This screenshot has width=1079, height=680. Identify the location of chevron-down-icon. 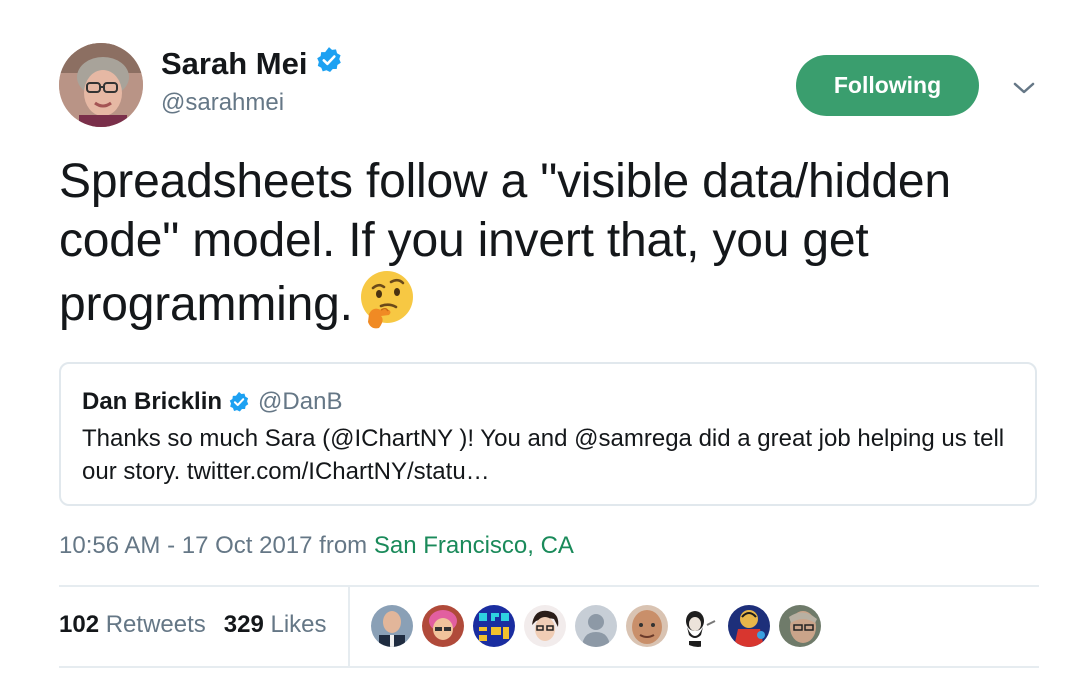
(1024, 88).